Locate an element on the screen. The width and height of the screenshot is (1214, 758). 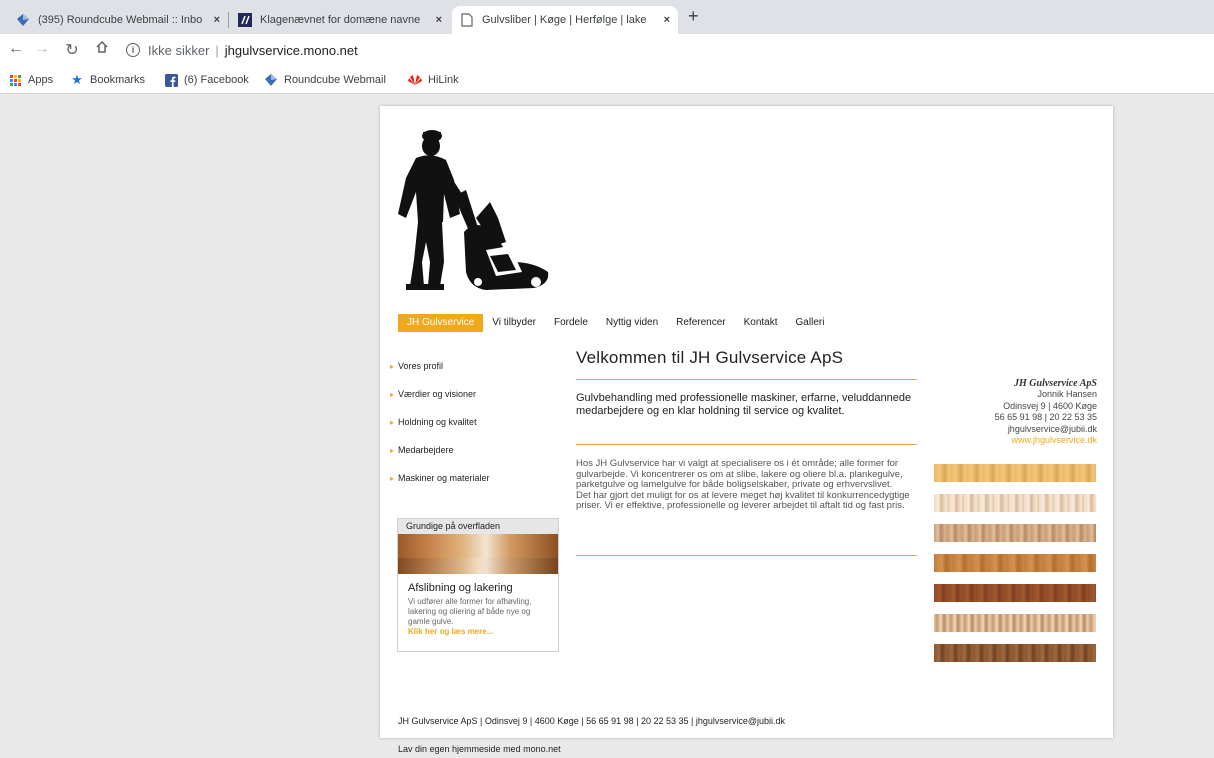
new-tab-button: + is located at coordinates (693, 16).